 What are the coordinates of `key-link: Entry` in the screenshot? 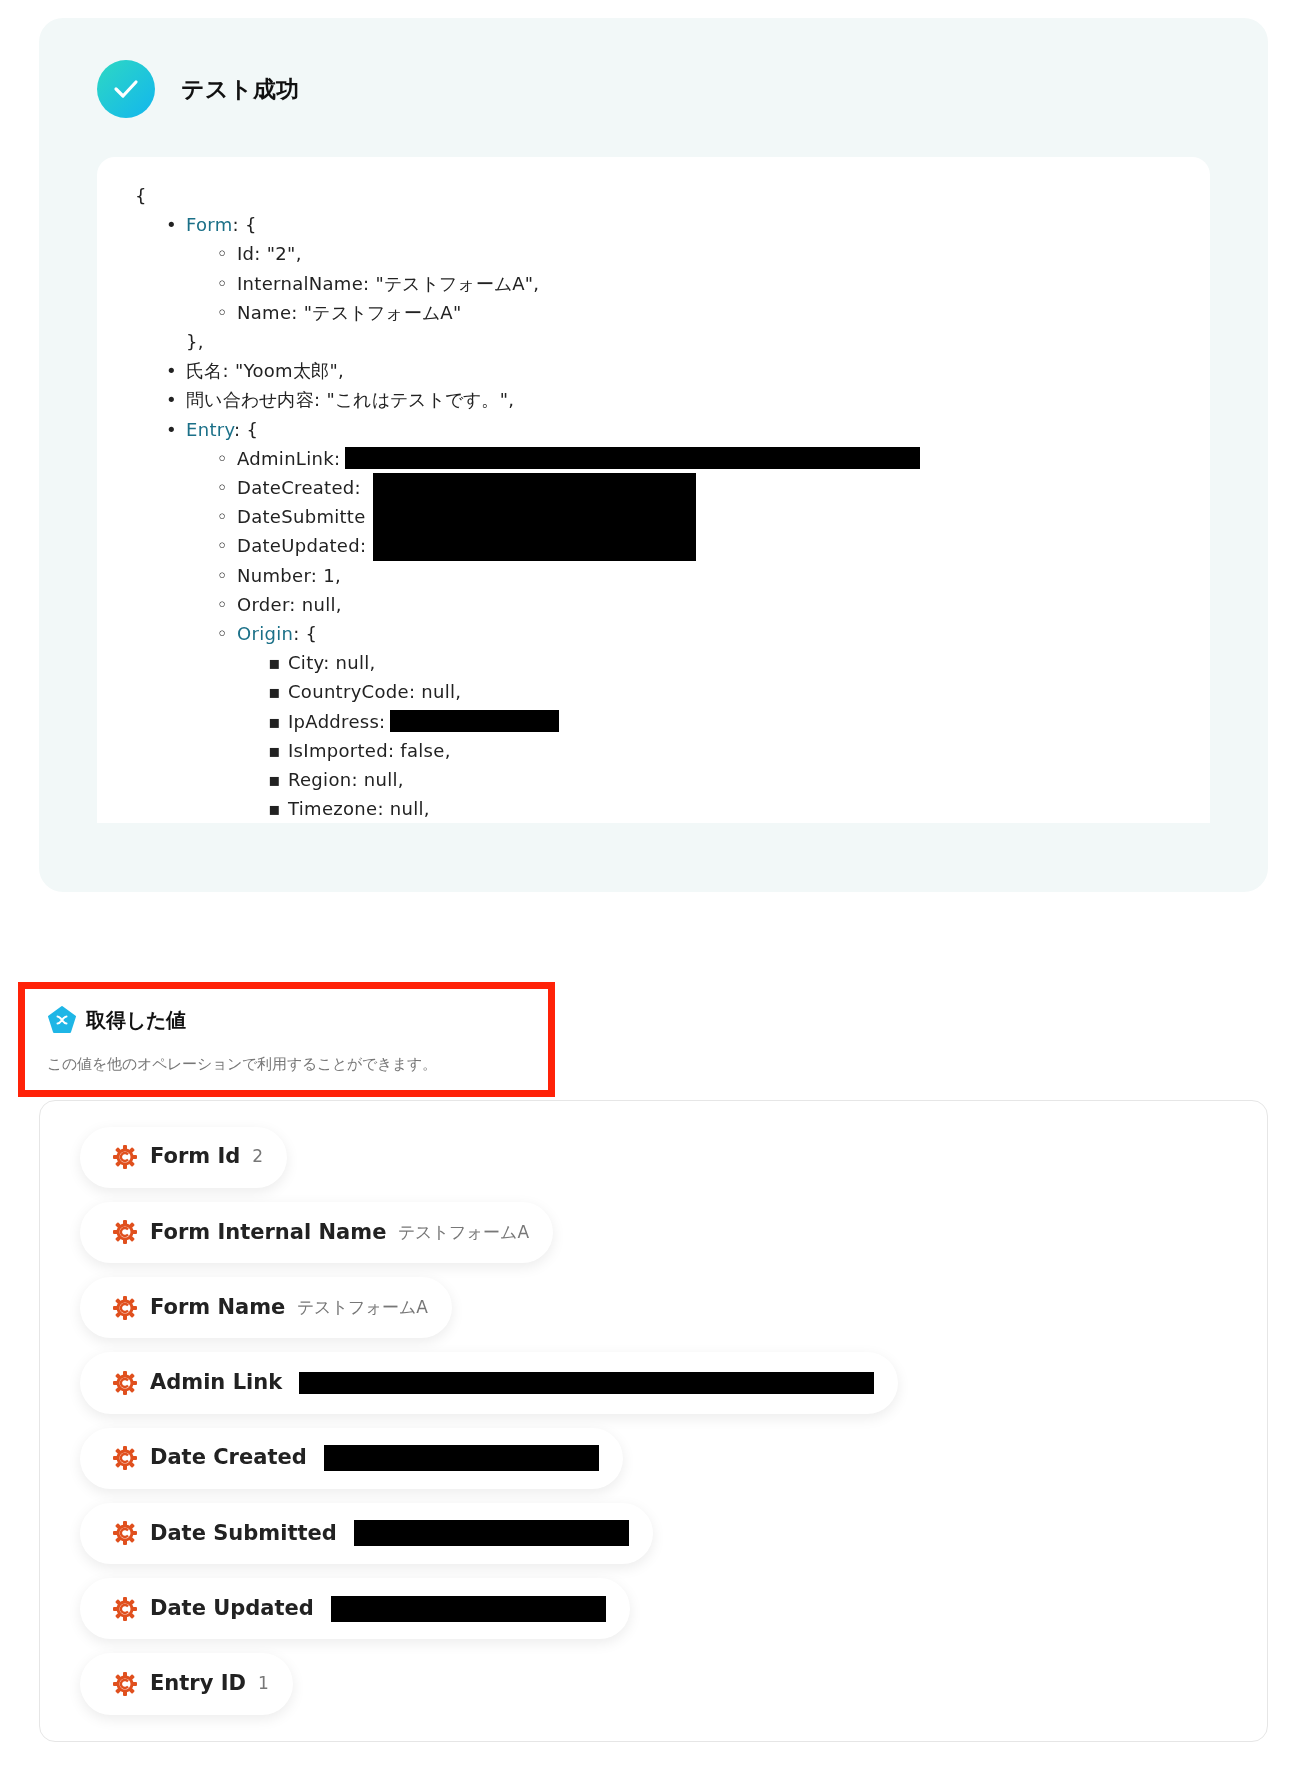 It's located at (210, 429).